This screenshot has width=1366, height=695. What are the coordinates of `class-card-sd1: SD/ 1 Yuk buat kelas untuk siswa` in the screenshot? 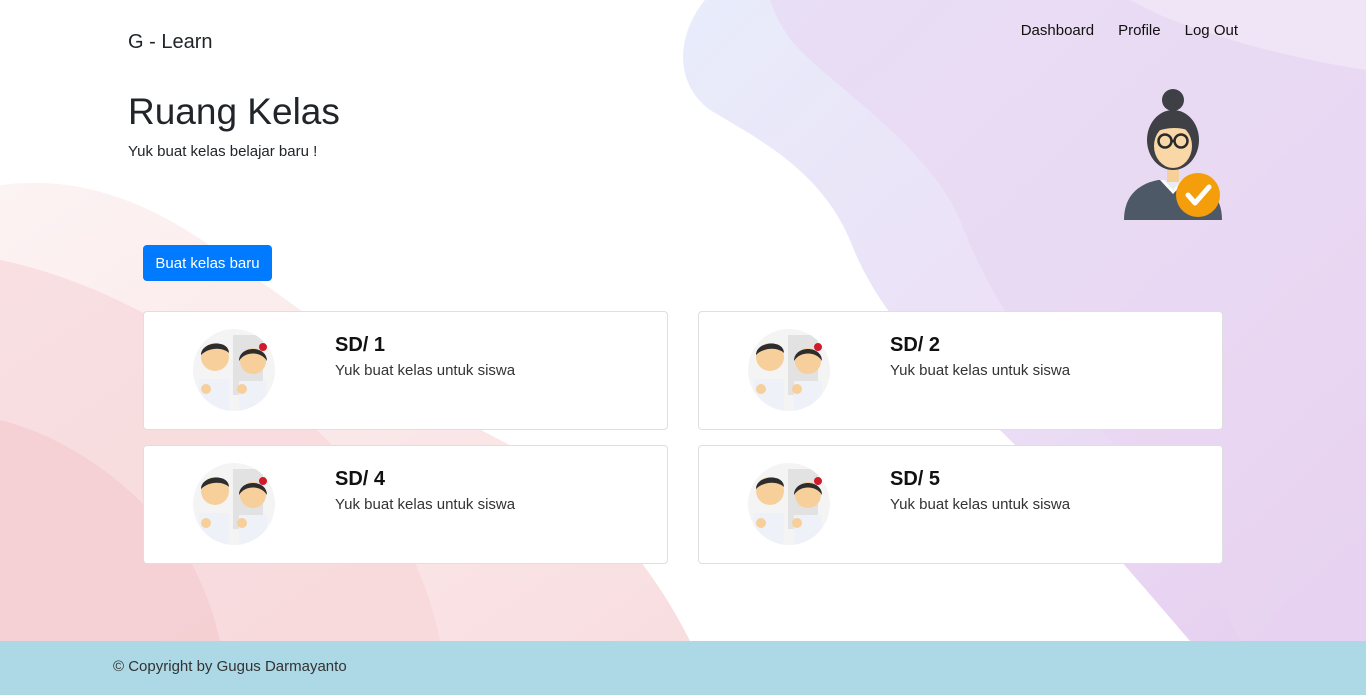 It's located at (405, 370).